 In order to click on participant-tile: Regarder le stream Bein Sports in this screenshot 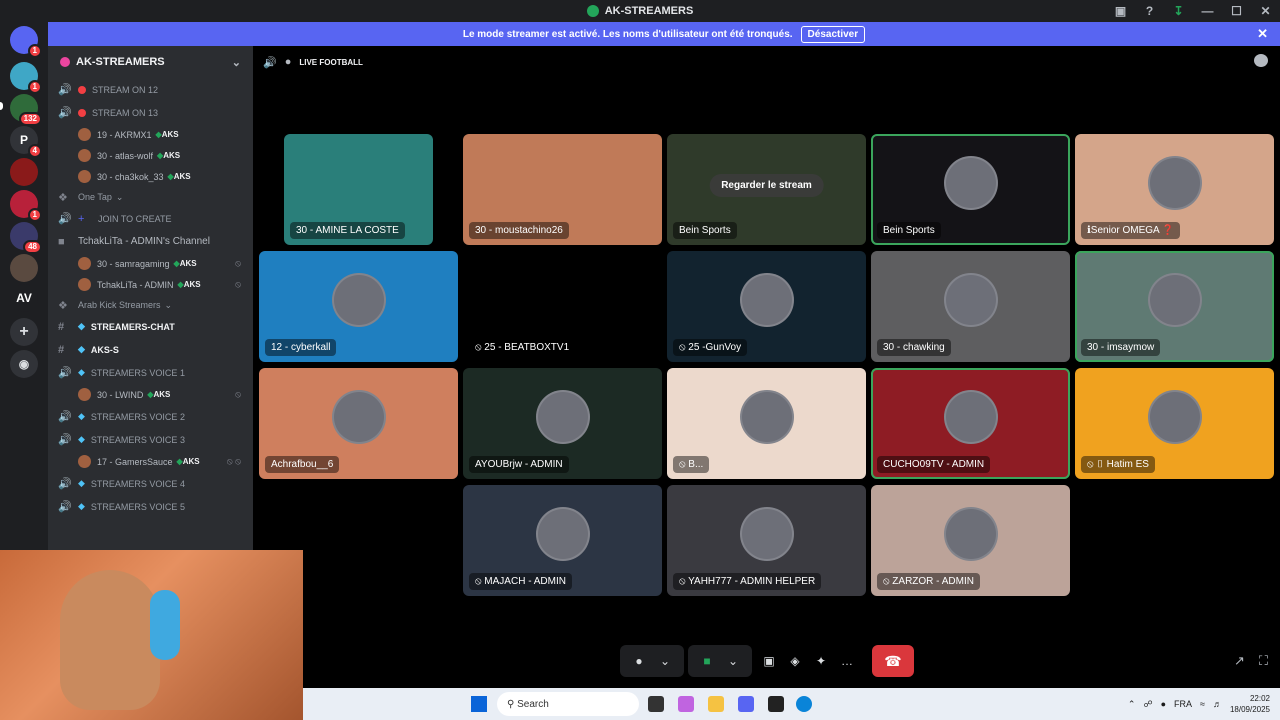, I will do `click(766, 189)`.